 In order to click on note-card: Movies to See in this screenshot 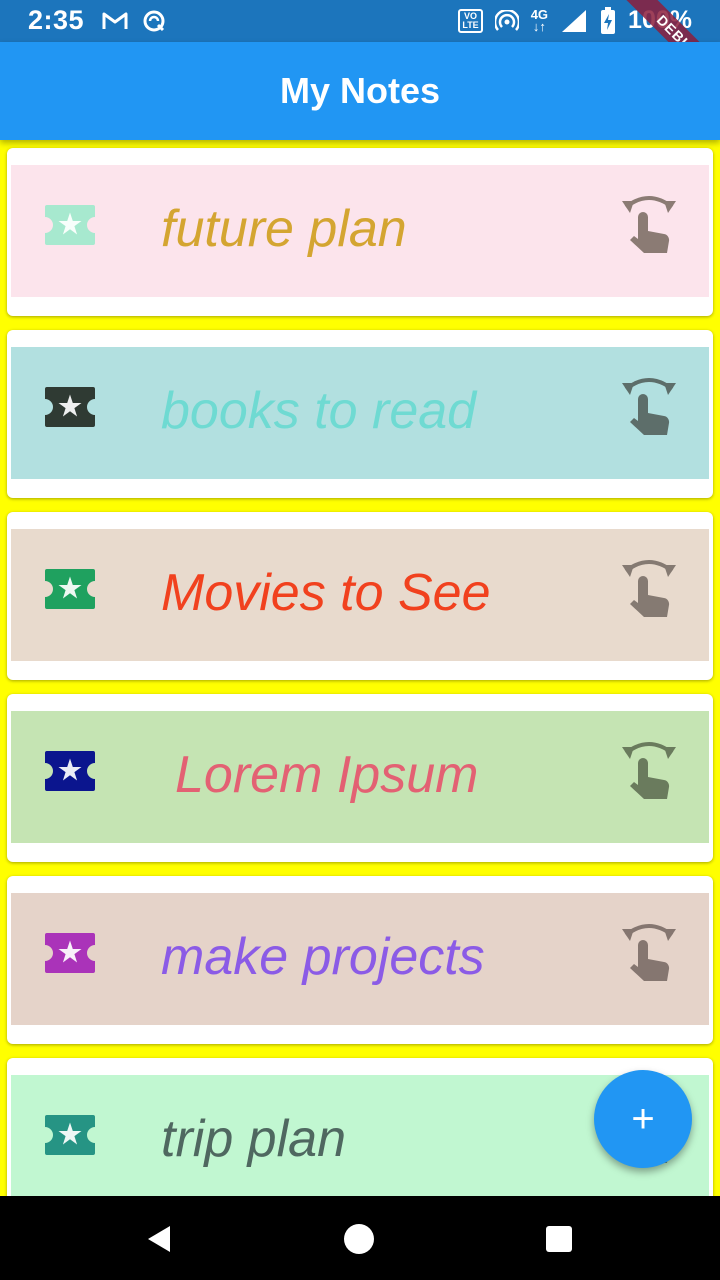, I will do `click(360, 596)`.